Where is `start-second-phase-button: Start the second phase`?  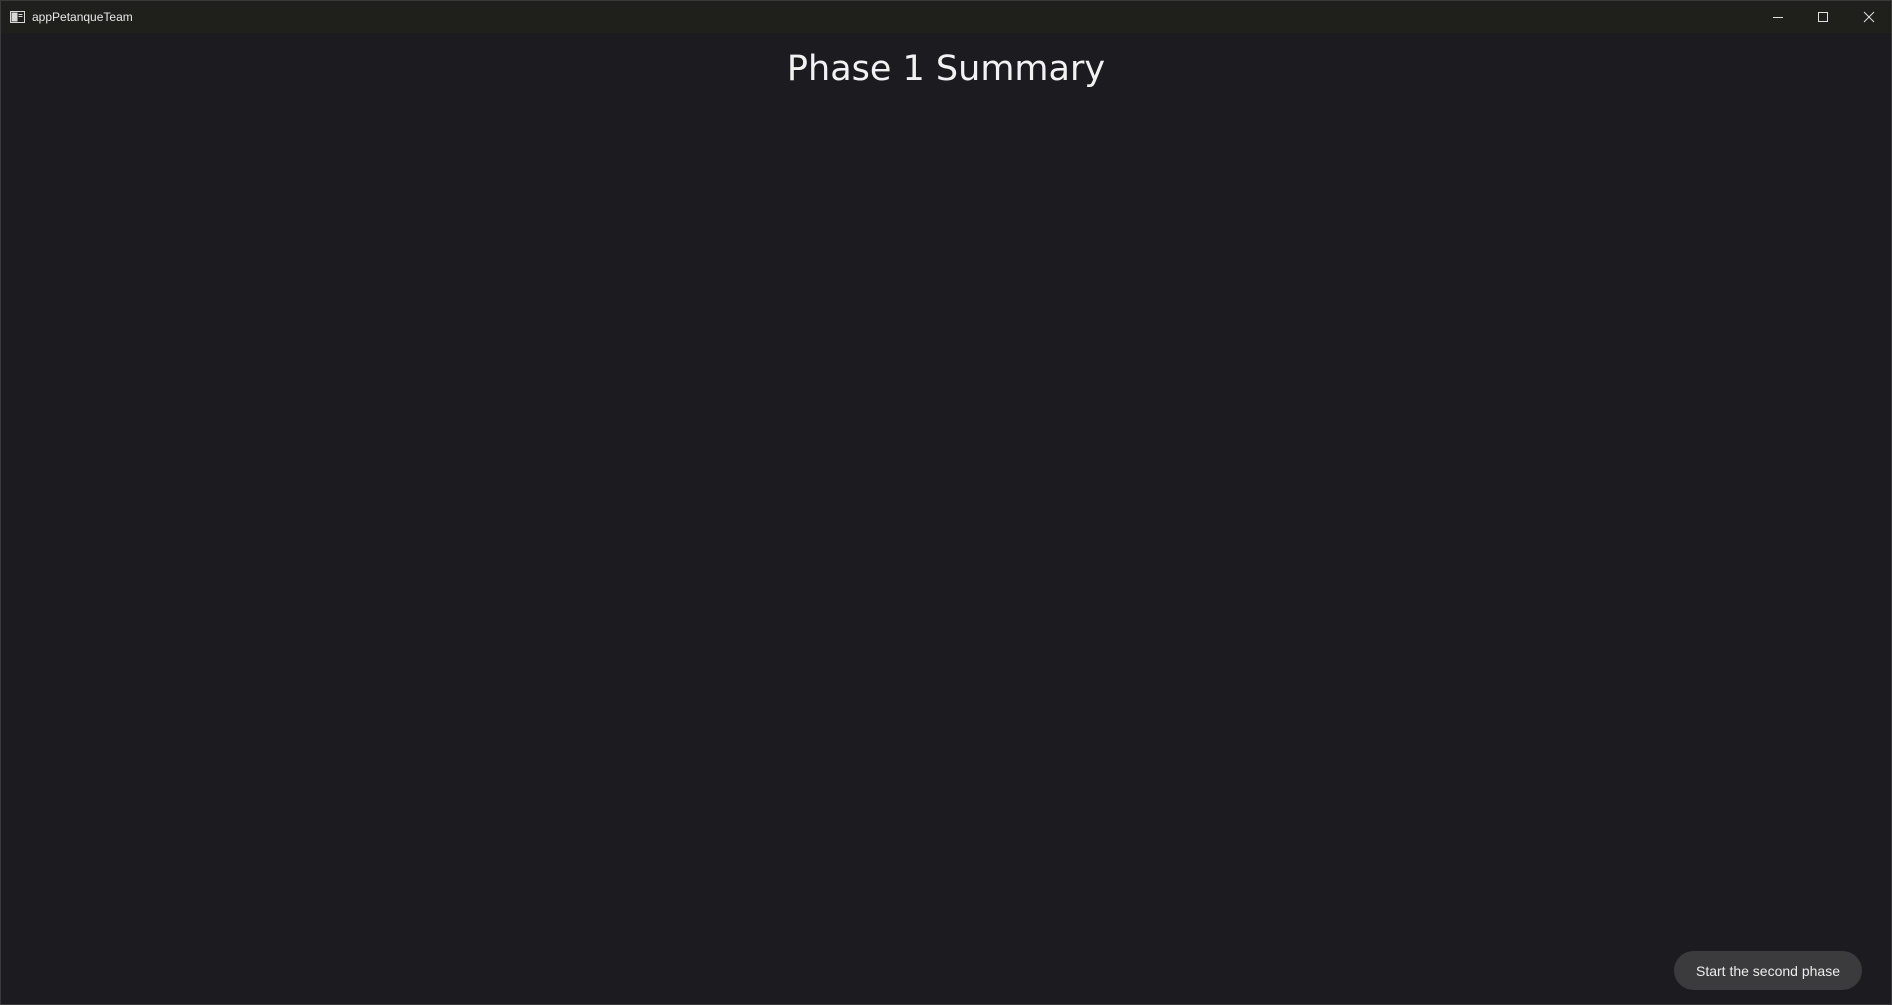
start-second-phase-button: Start the second phase is located at coordinates (1768, 970).